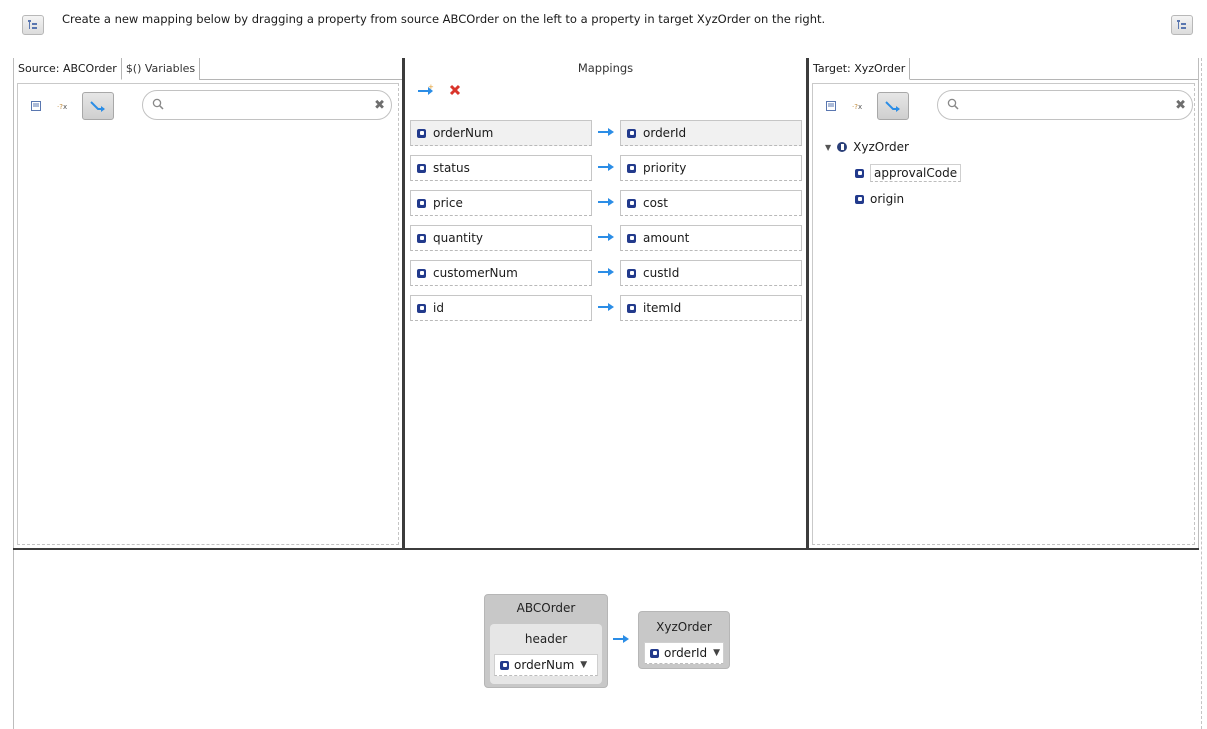  I want to click on mapping-row: price cost, so click(607, 203).